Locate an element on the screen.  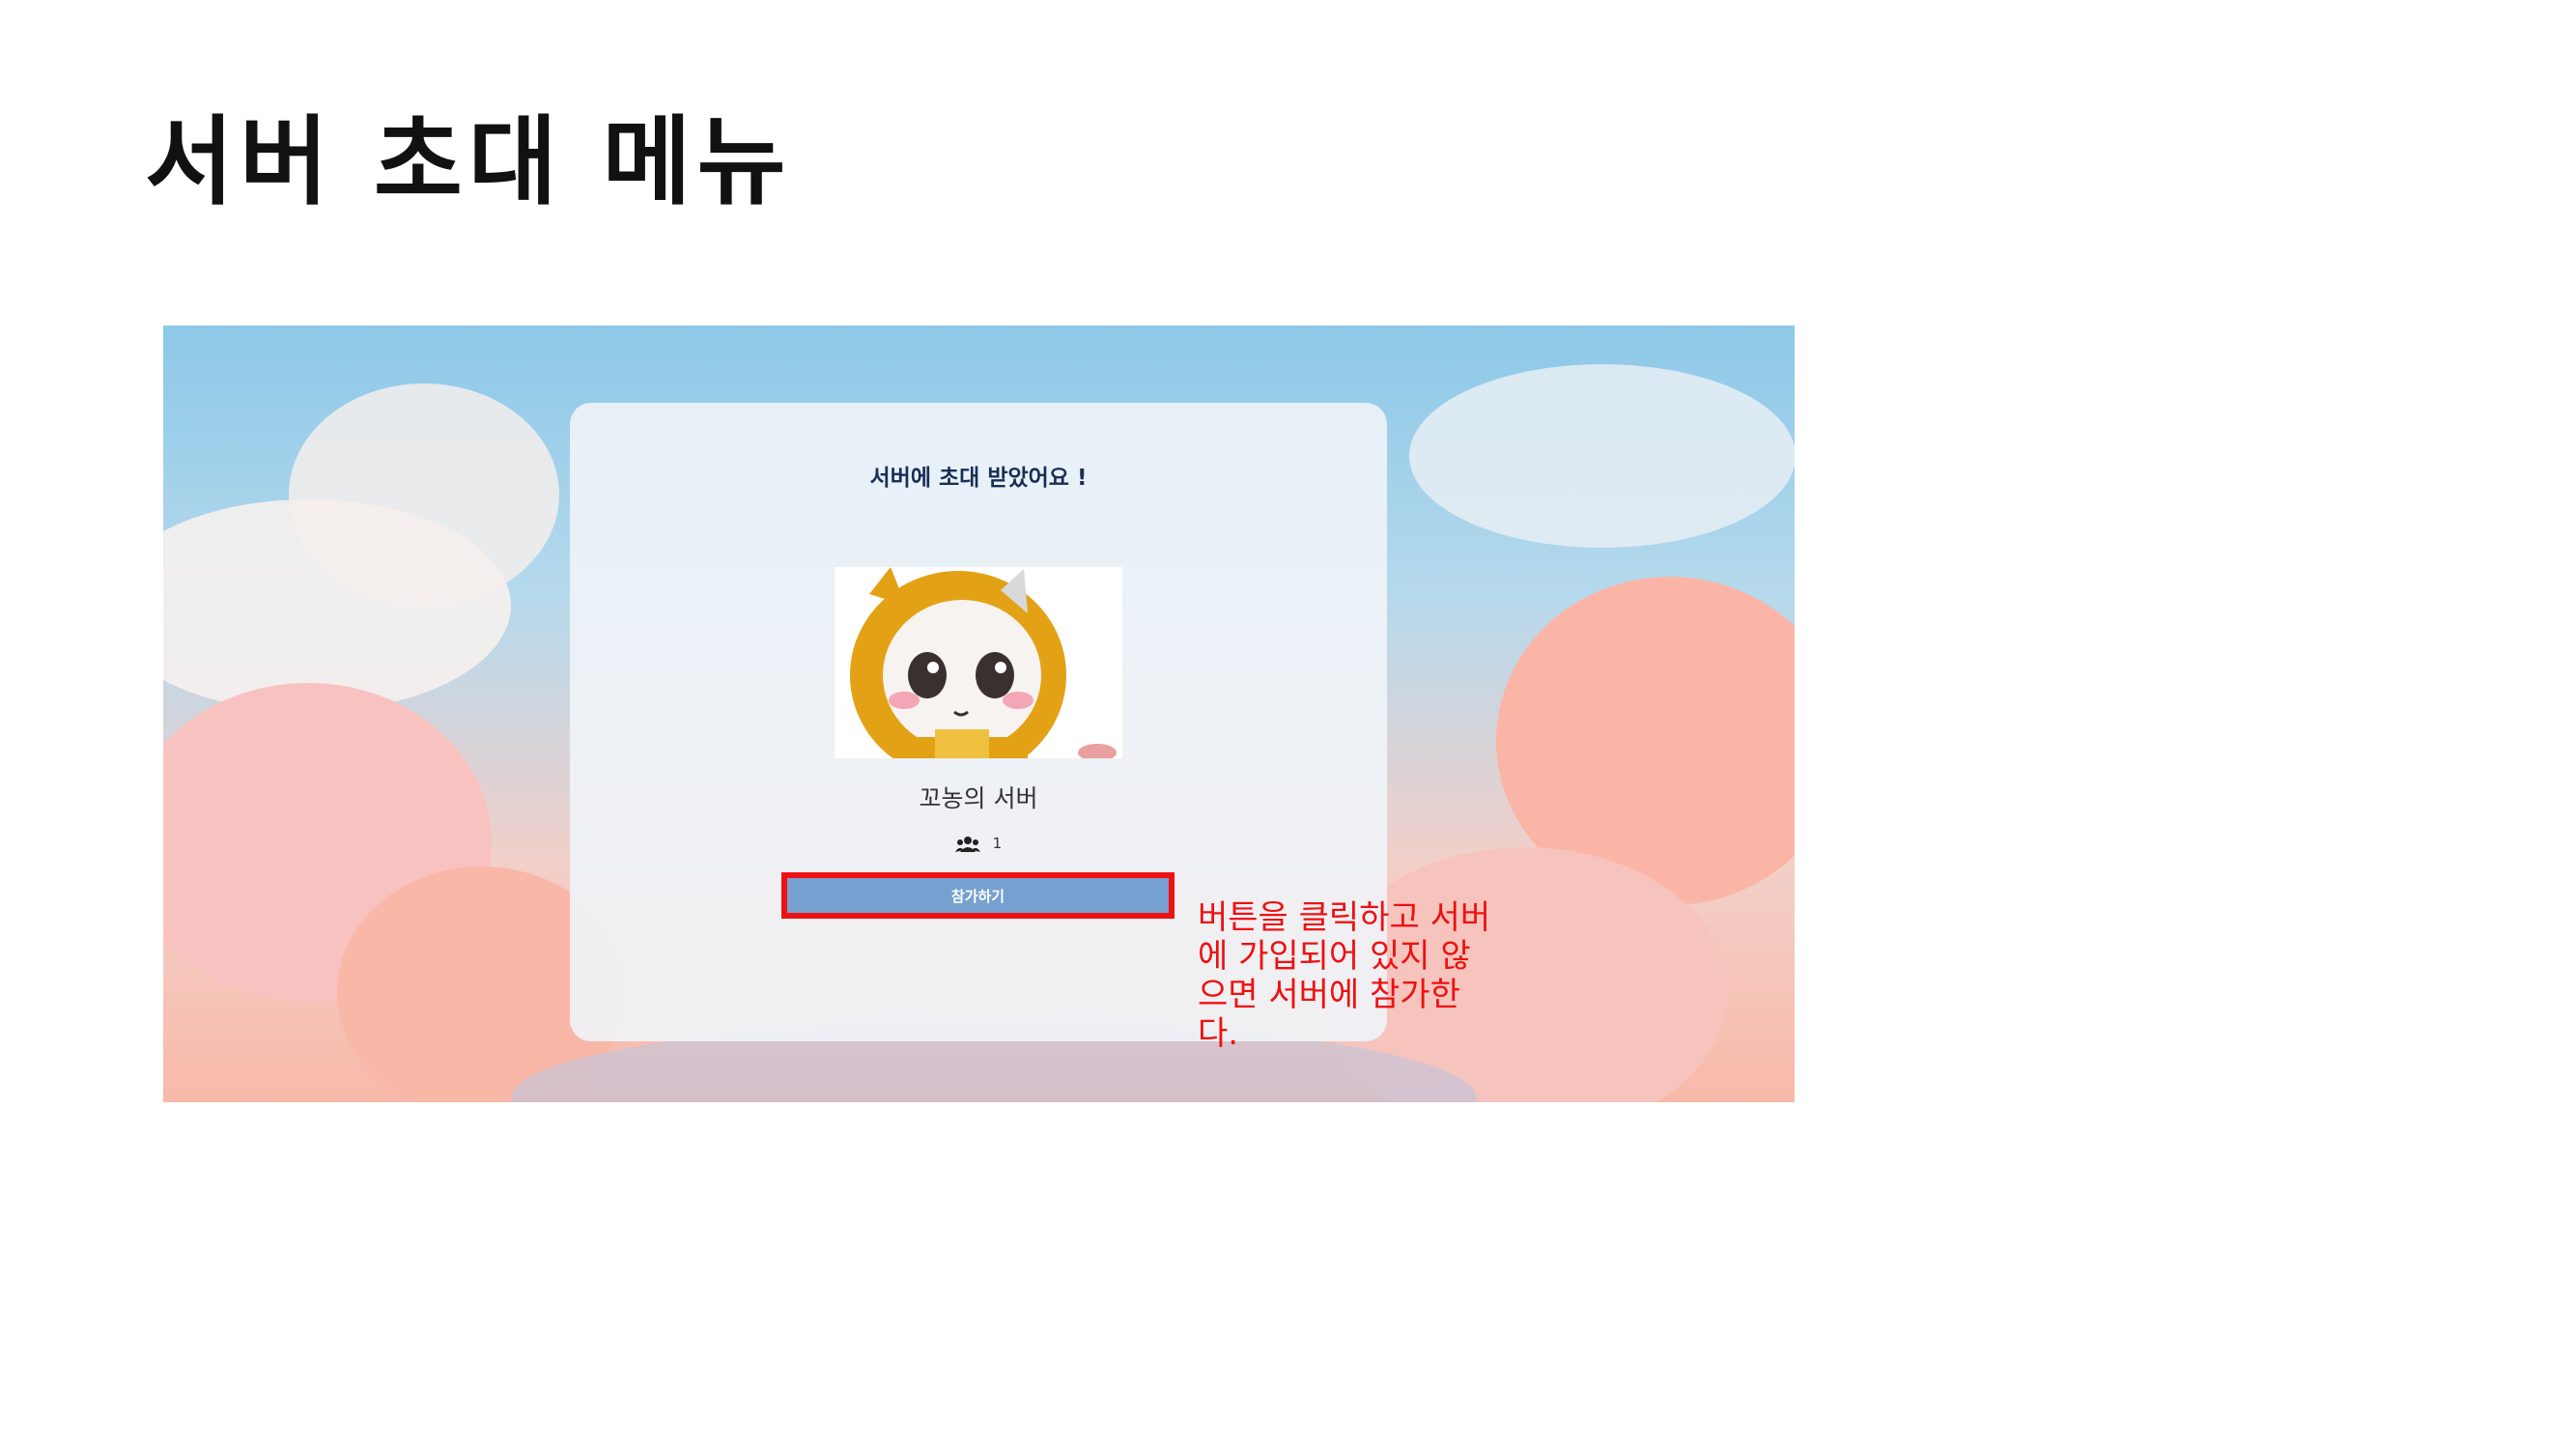
member-count: 1 is located at coordinates (978, 844).